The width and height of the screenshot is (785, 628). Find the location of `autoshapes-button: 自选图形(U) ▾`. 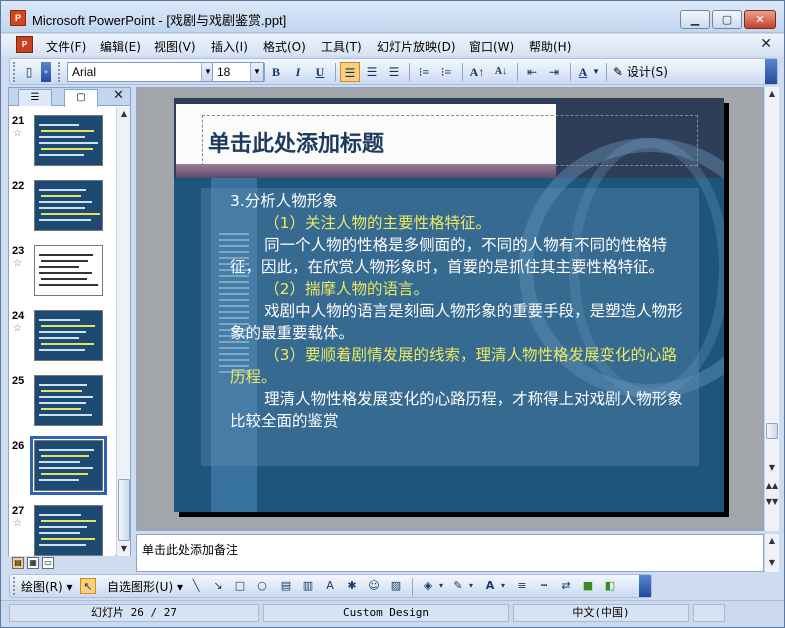

autoshapes-button: 自选图形(U) ▾ is located at coordinates (145, 586).